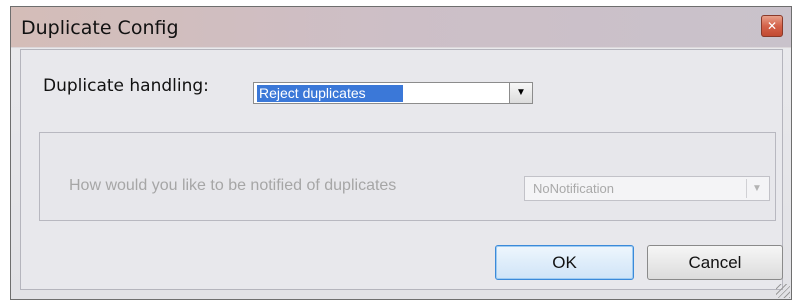  I want to click on dialog-title: Duplicate Config, so click(100, 28).